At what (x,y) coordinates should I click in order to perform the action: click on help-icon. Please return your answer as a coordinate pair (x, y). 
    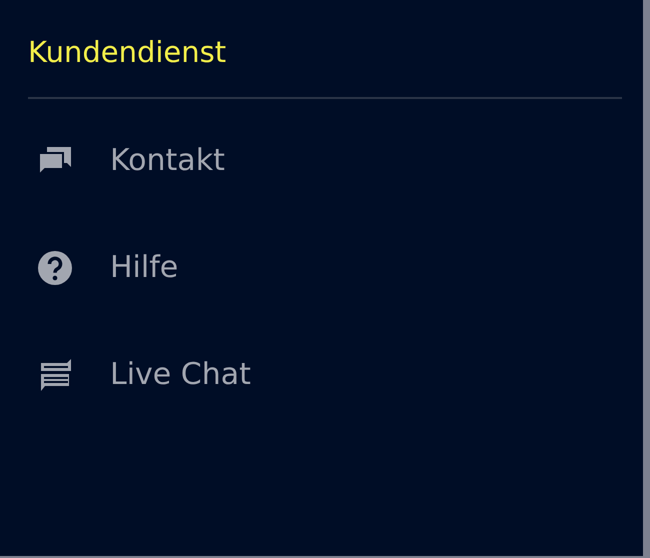
    Looking at the image, I should click on (55, 268).